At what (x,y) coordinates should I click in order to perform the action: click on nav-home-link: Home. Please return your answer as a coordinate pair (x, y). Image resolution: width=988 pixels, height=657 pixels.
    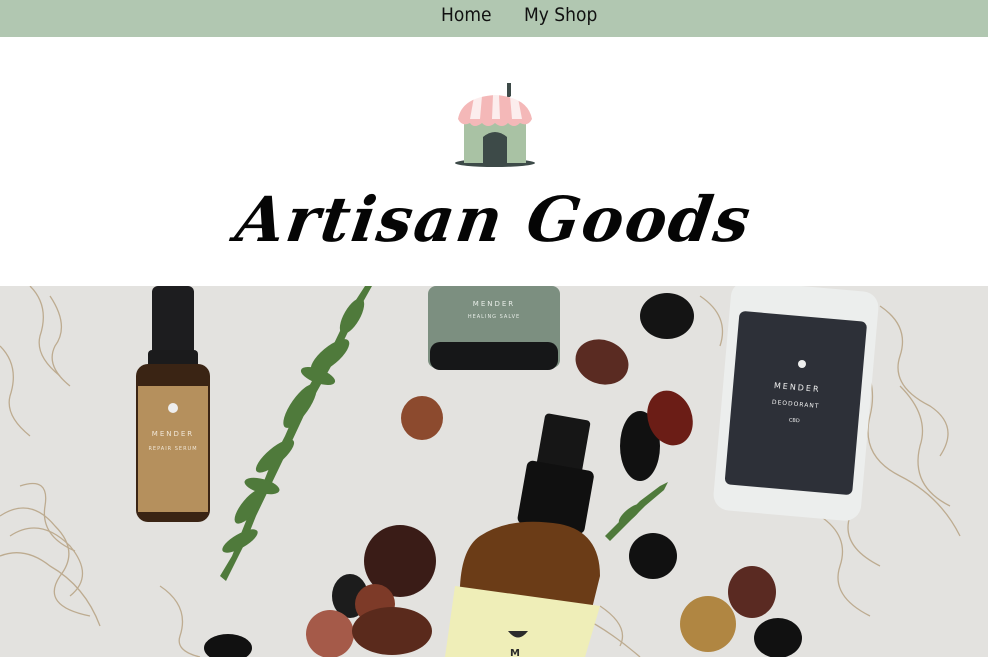
    Looking at the image, I should click on (466, 15).